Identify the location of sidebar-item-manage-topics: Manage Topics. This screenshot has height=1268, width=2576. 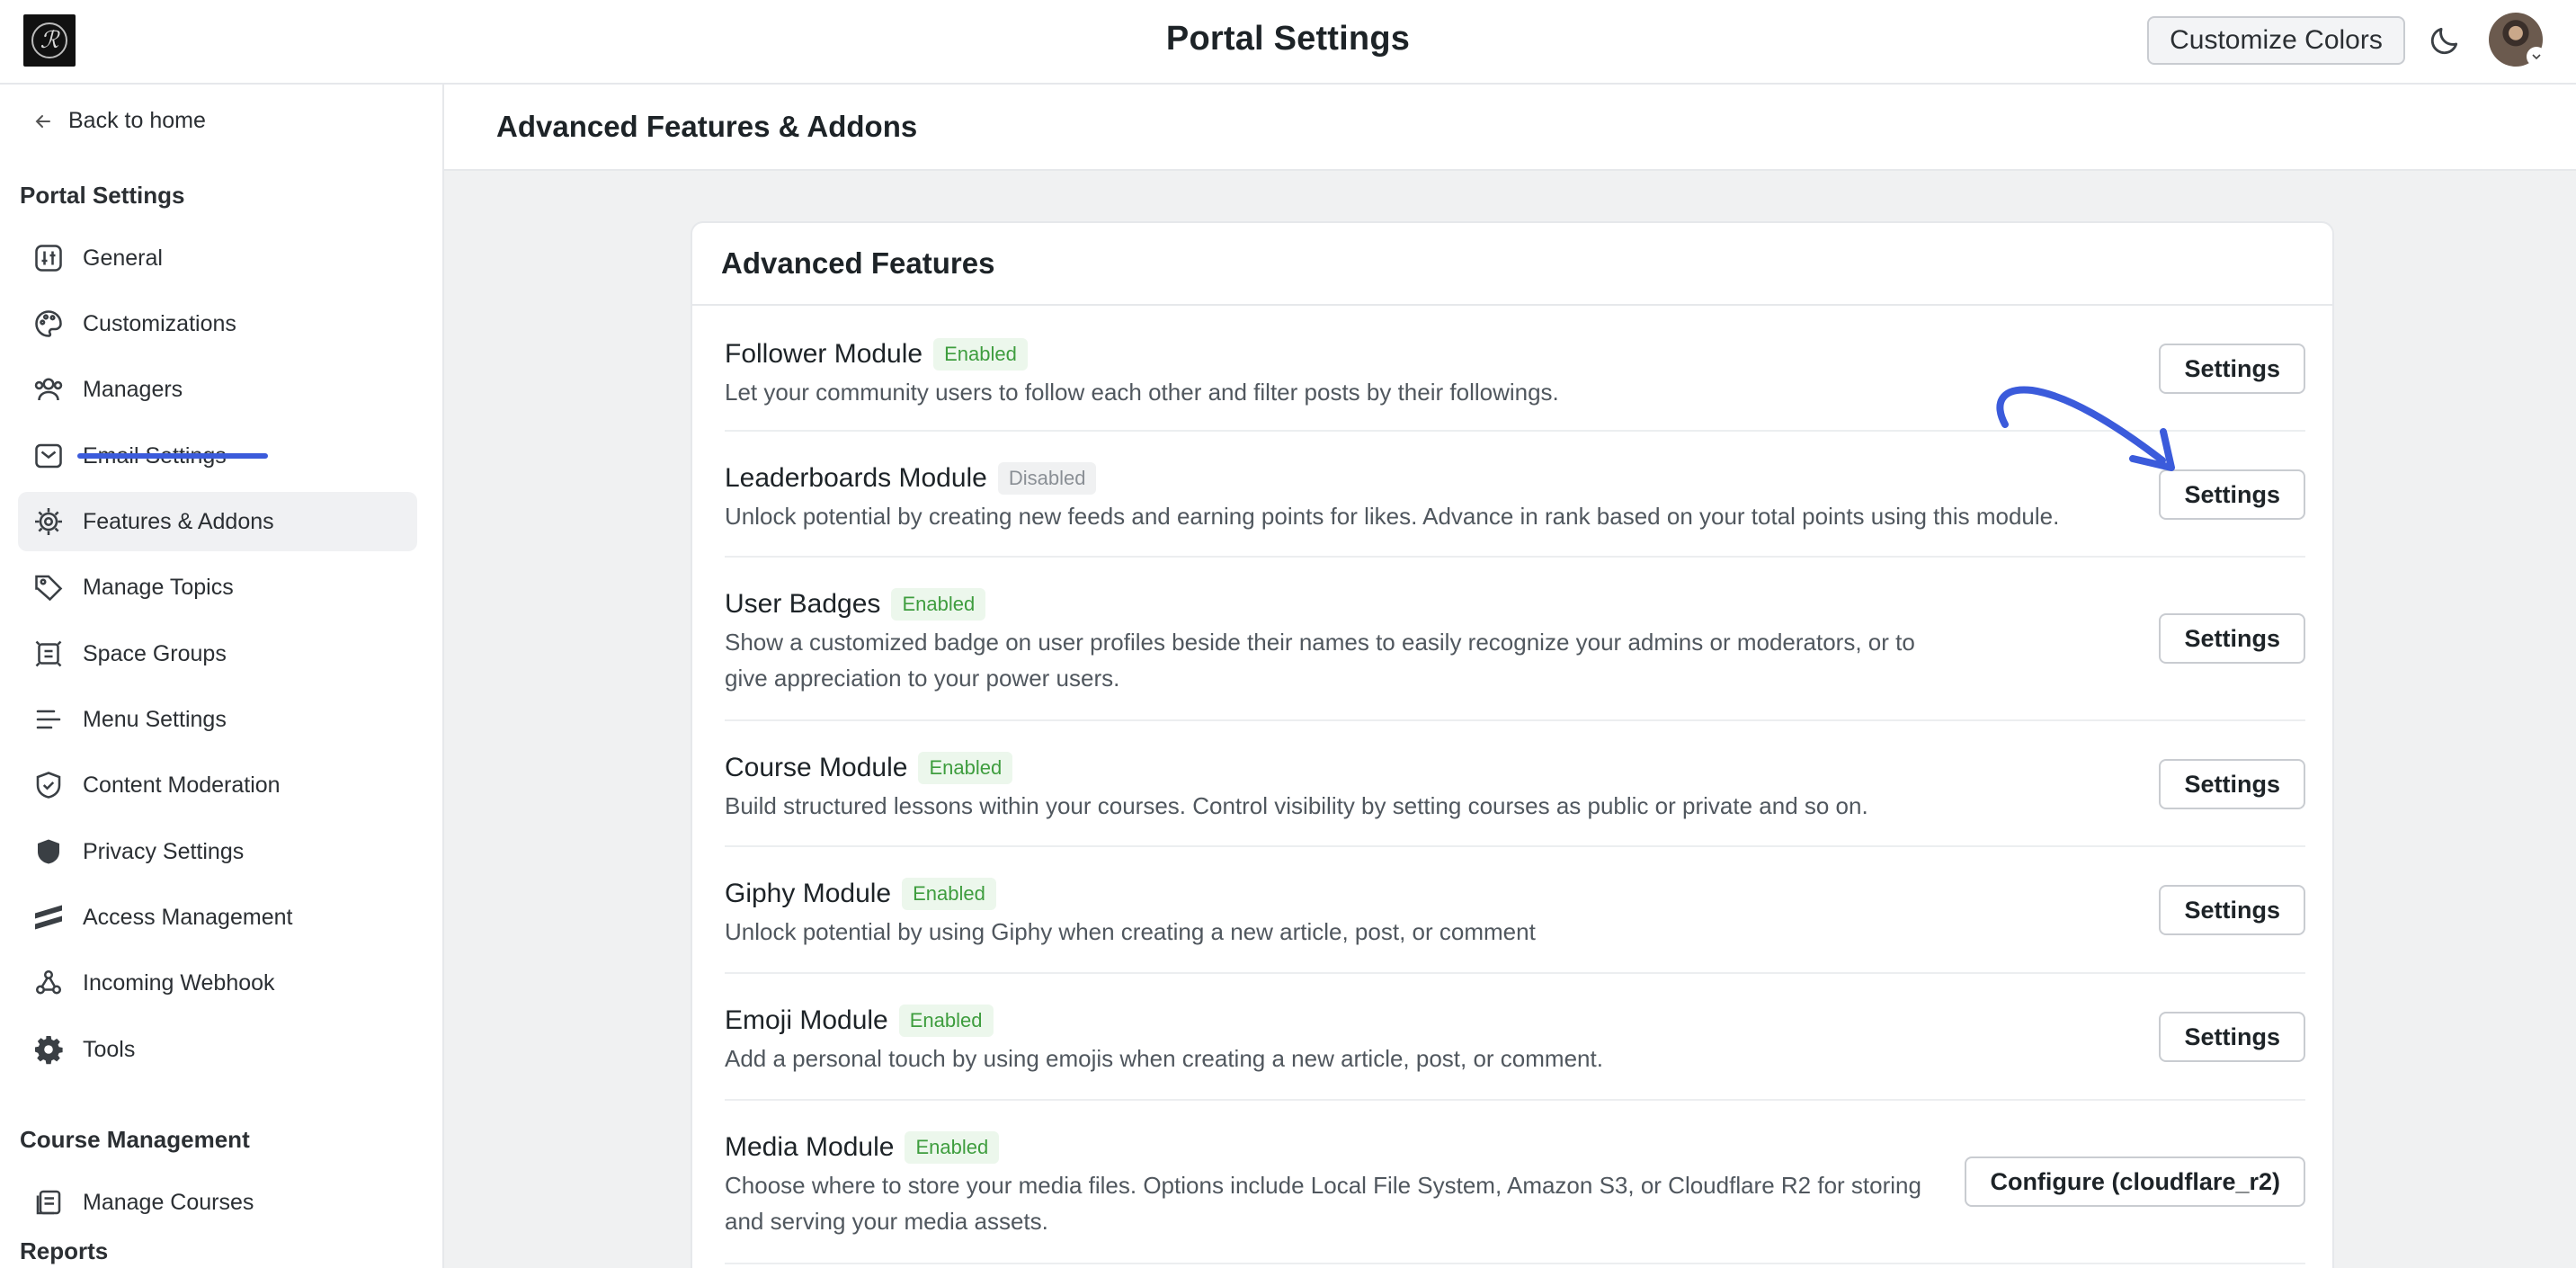
(218, 587).